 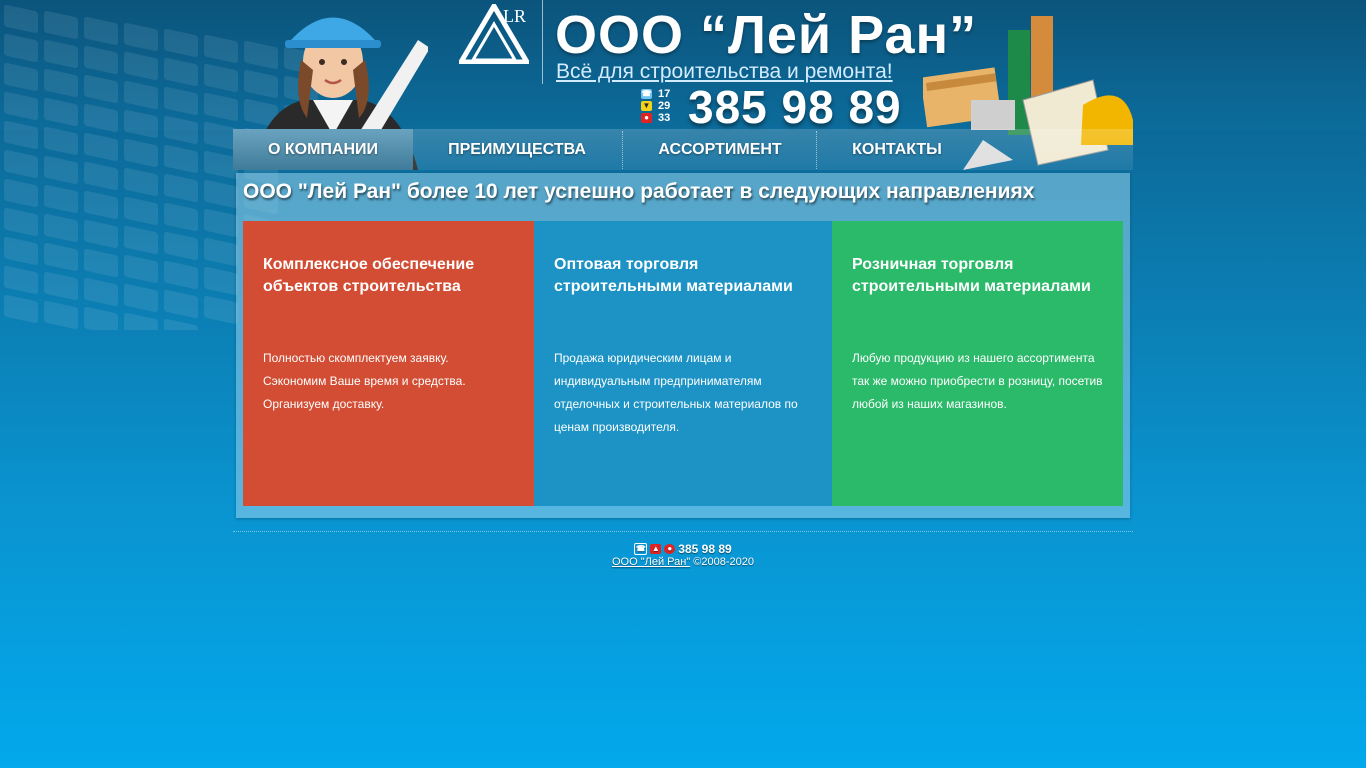 I want to click on footer-company-link: ООО "Лей Ран", so click(x=651, y=562).